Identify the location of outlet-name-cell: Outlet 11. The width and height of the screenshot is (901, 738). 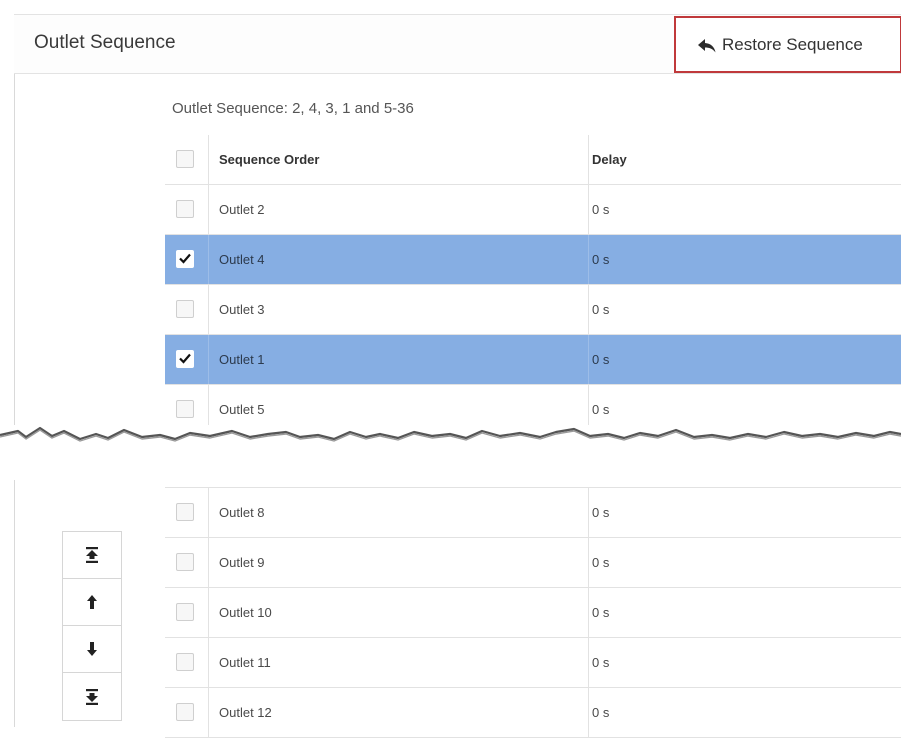
(399, 662).